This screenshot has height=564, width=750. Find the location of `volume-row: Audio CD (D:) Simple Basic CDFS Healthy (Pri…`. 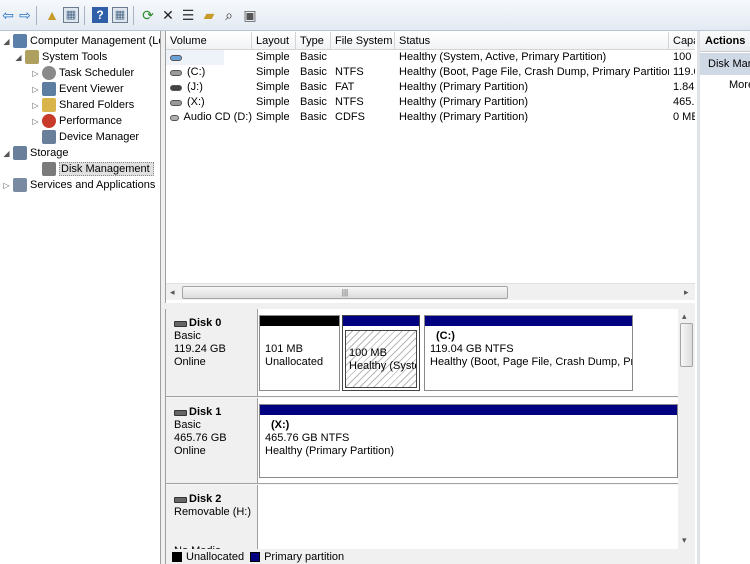

volume-row: Audio CD (D:) Simple Basic CDFS Healthy (Pri… is located at coordinates (430, 117).